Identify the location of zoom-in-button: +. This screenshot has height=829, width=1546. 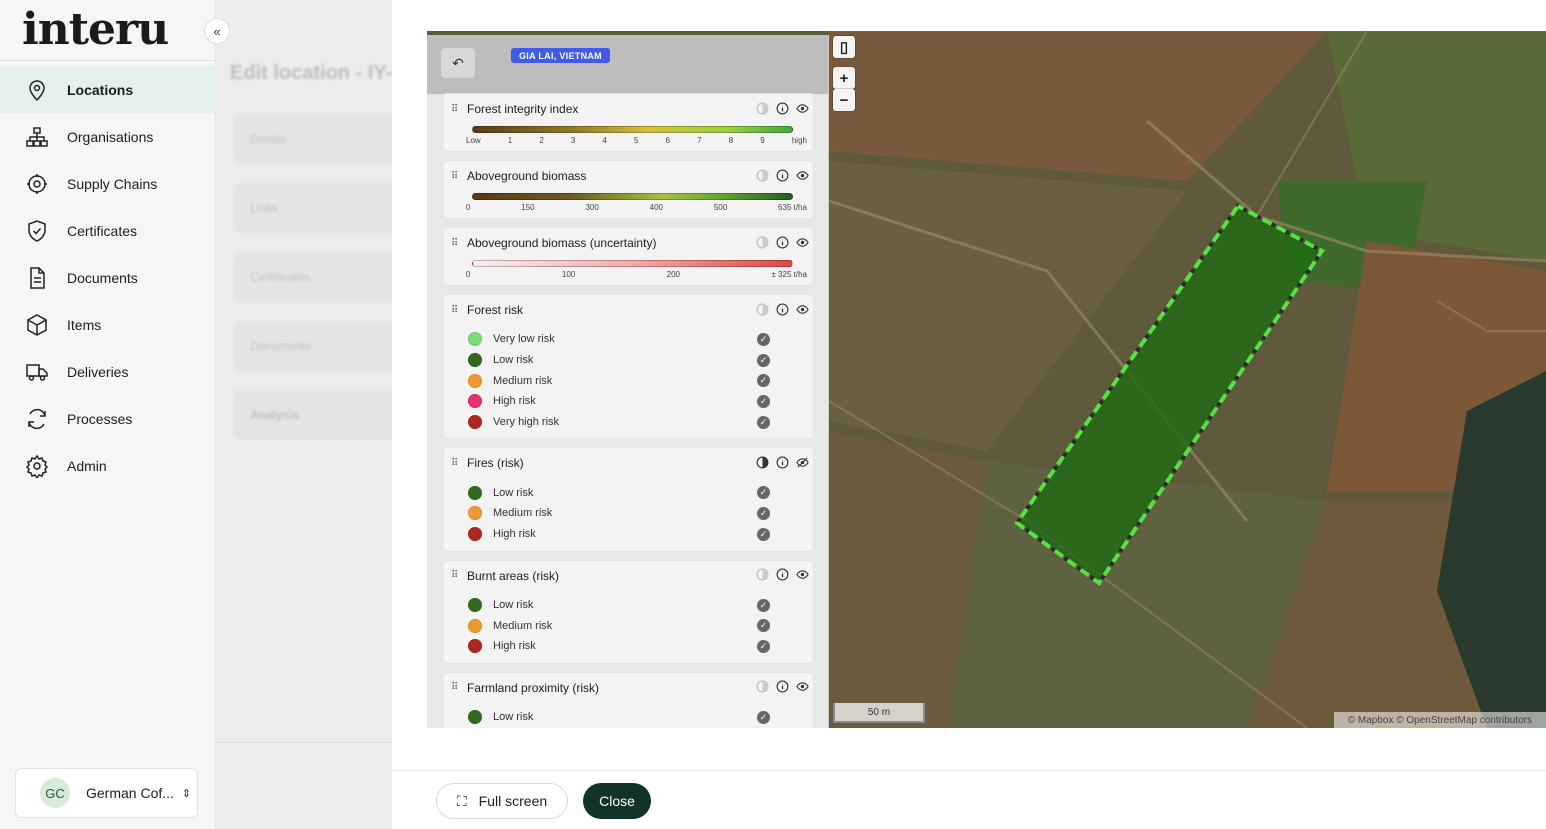
(844, 78).